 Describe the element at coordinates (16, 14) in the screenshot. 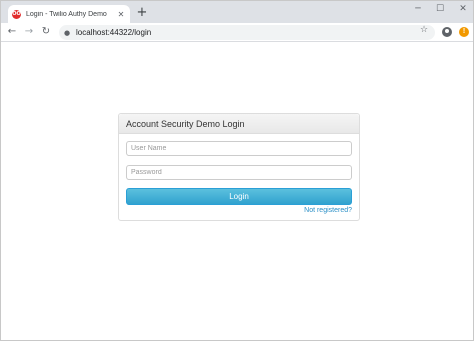

I see `twilio-favicon-icon: OO` at that location.